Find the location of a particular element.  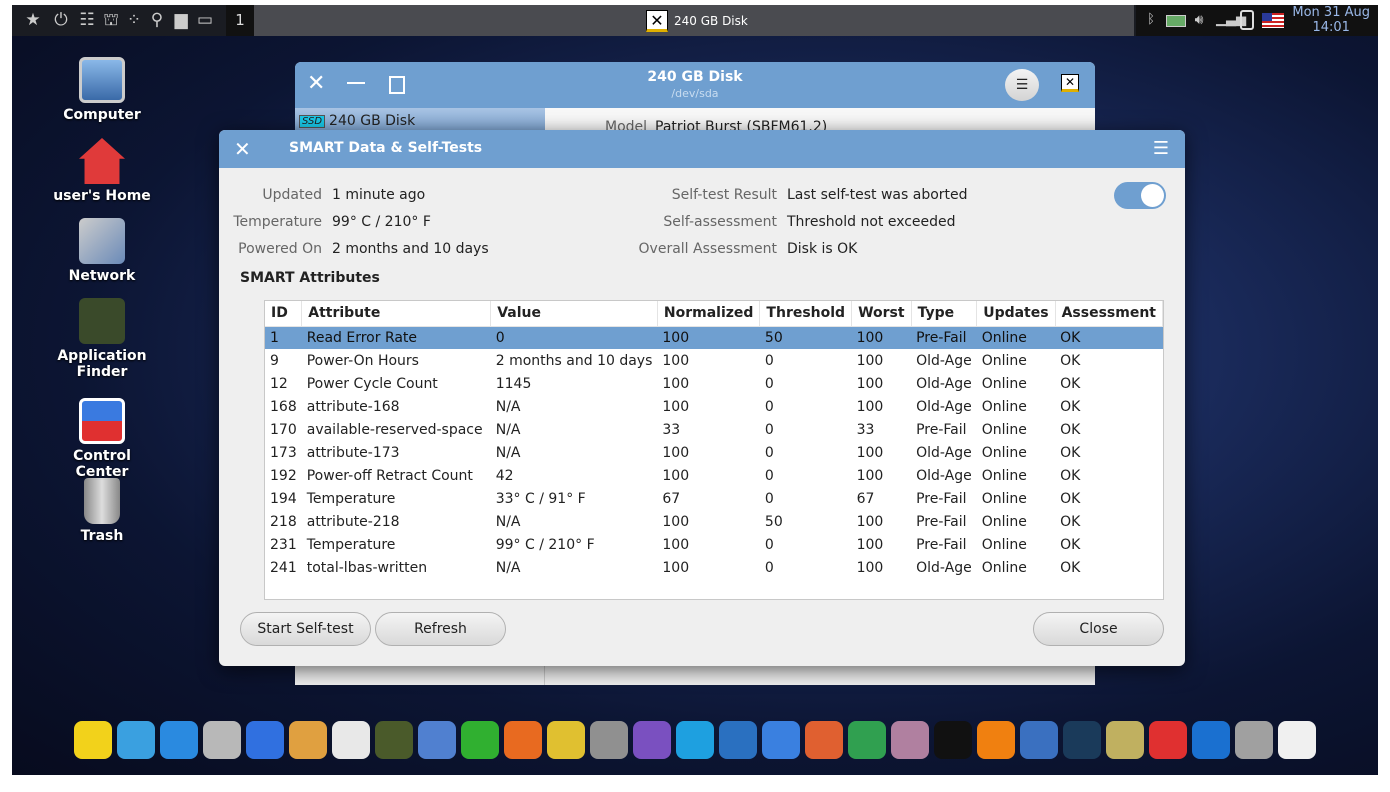

desktop-icon-home: user's Home is located at coordinates (102, 171).